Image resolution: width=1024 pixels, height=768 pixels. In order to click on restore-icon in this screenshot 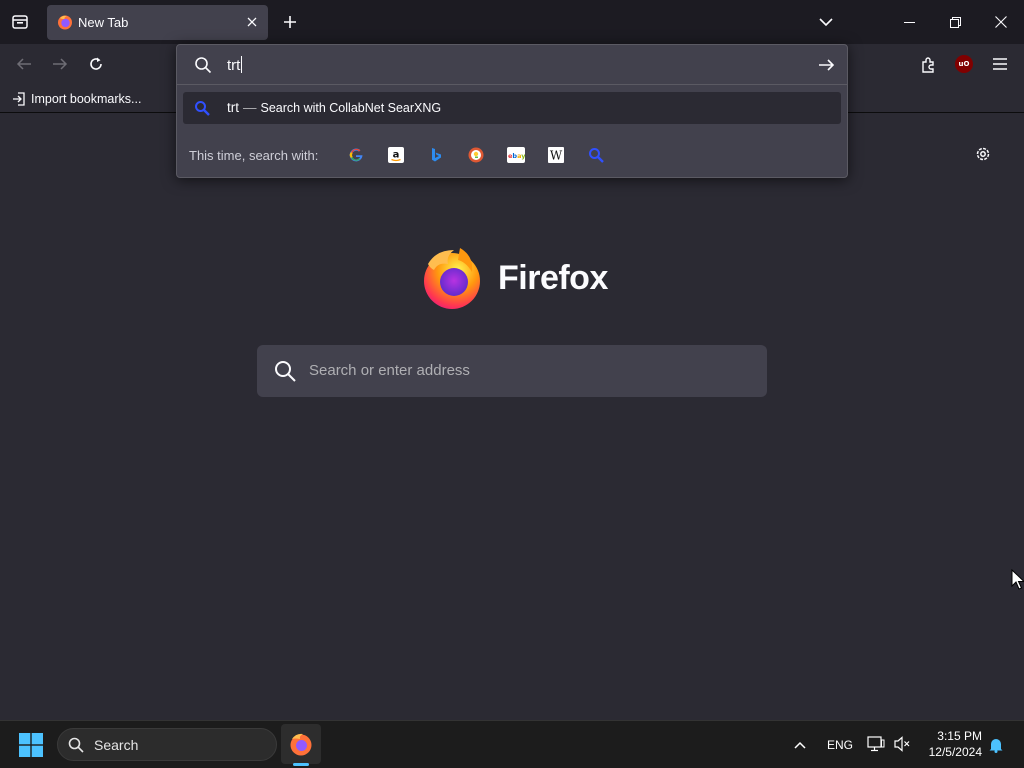, I will do `click(955, 22)`.